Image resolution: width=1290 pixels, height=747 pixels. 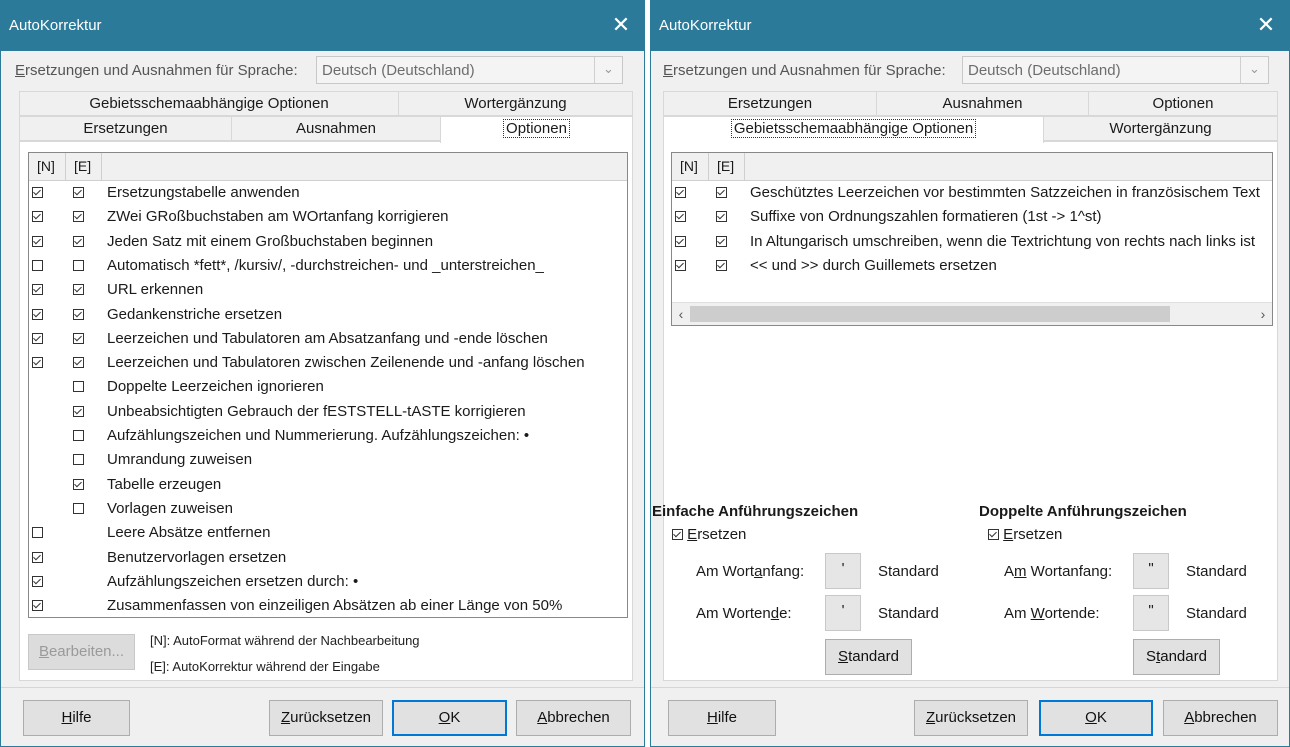 What do you see at coordinates (868, 657) in the screenshot?
I see `single-default-button: Standard` at bounding box center [868, 657].